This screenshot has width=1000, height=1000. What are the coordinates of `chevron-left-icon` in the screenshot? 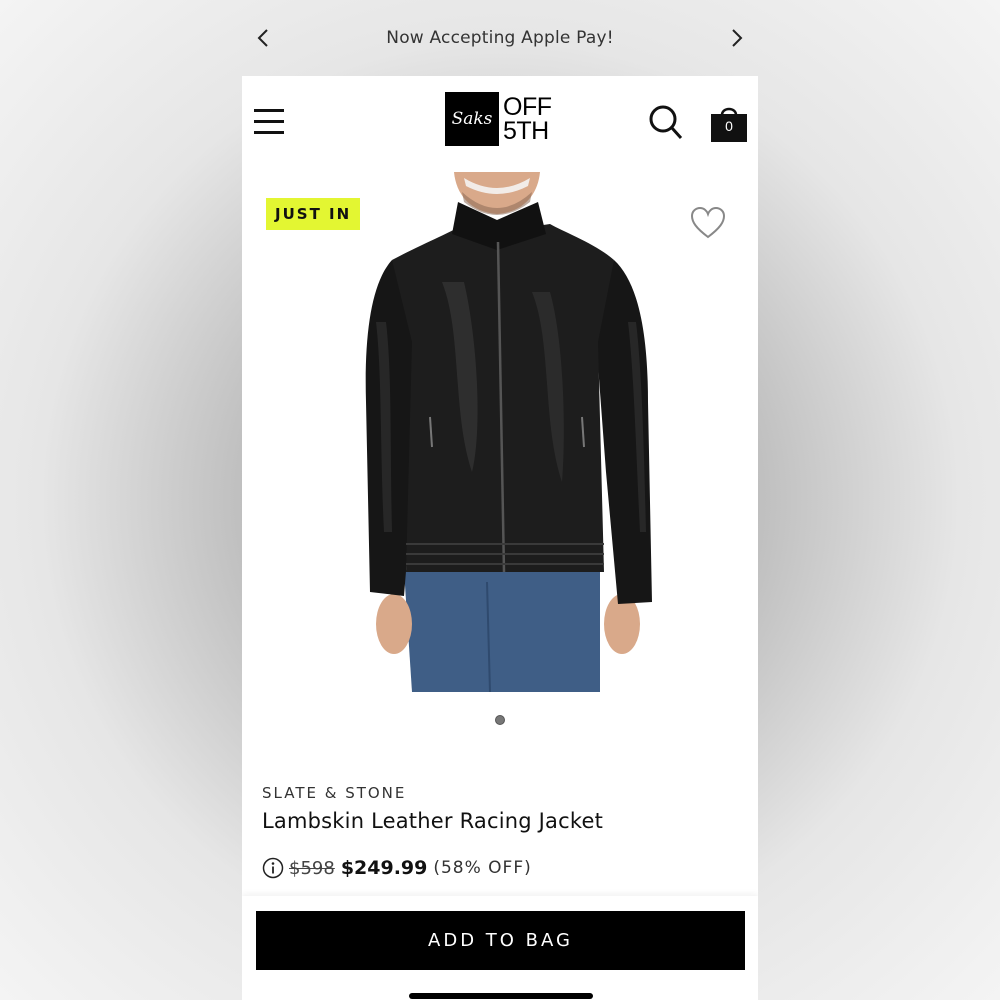 It's located at (263, 38).